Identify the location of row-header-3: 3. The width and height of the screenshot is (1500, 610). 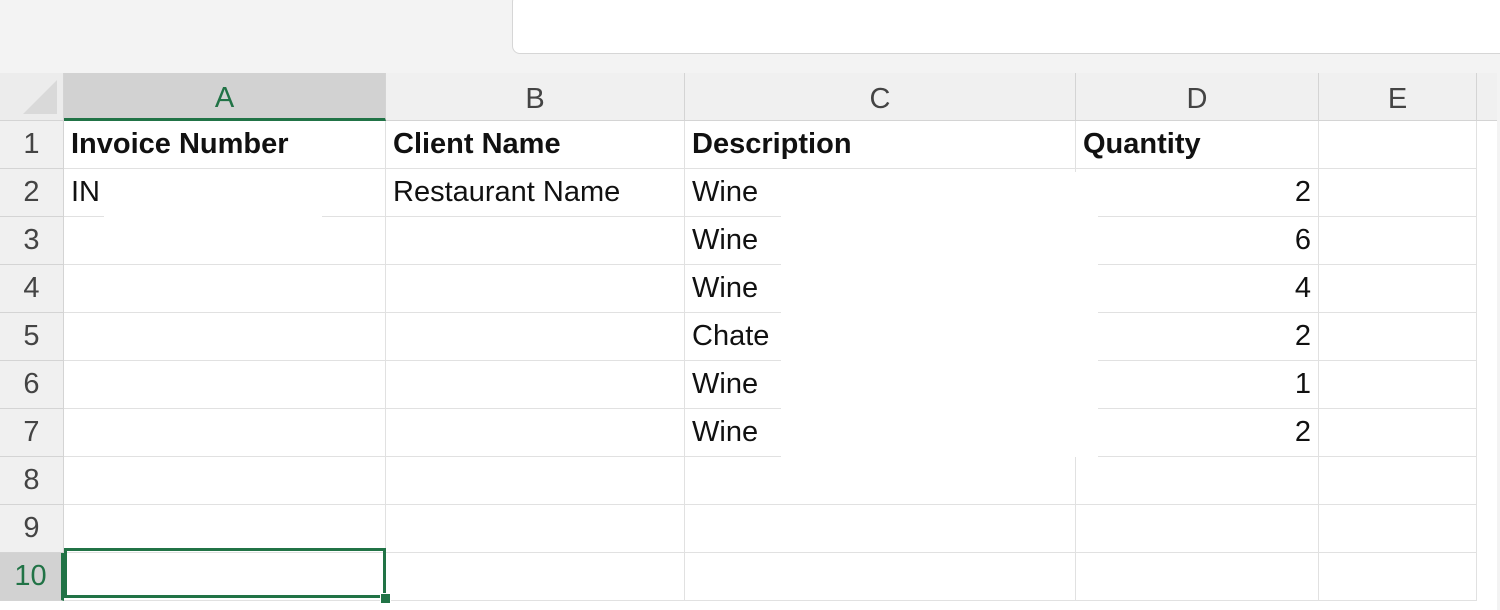
(32, 241).